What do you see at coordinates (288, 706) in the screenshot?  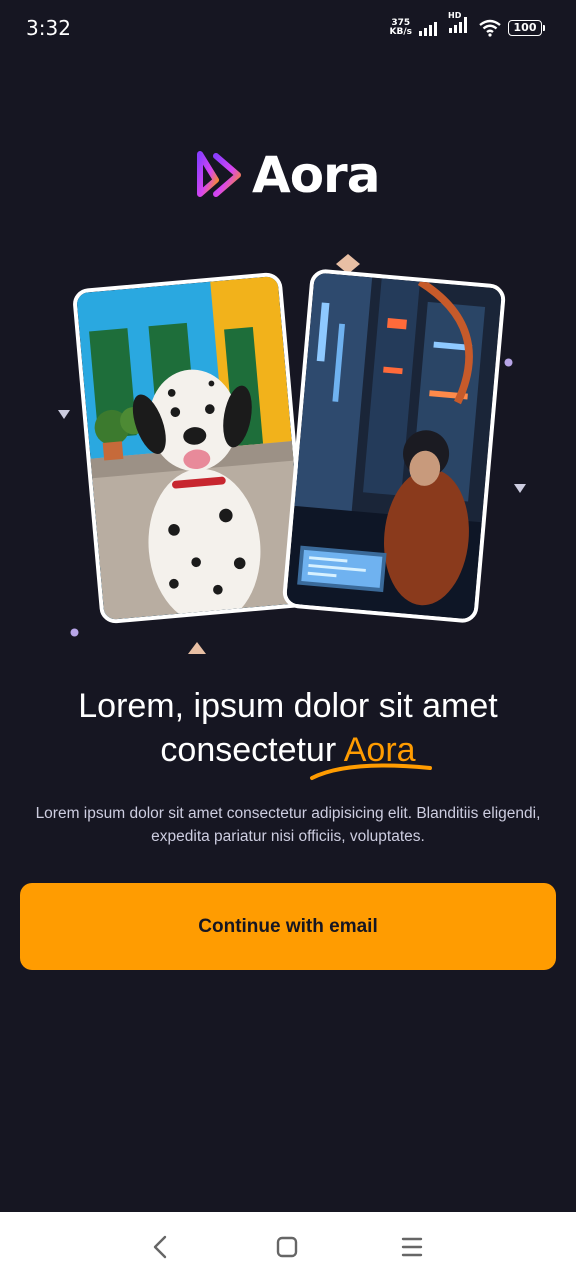 I see `headline-line-1: Lorem, ipsum dolor sit amet` at bounding box center [288, 706].